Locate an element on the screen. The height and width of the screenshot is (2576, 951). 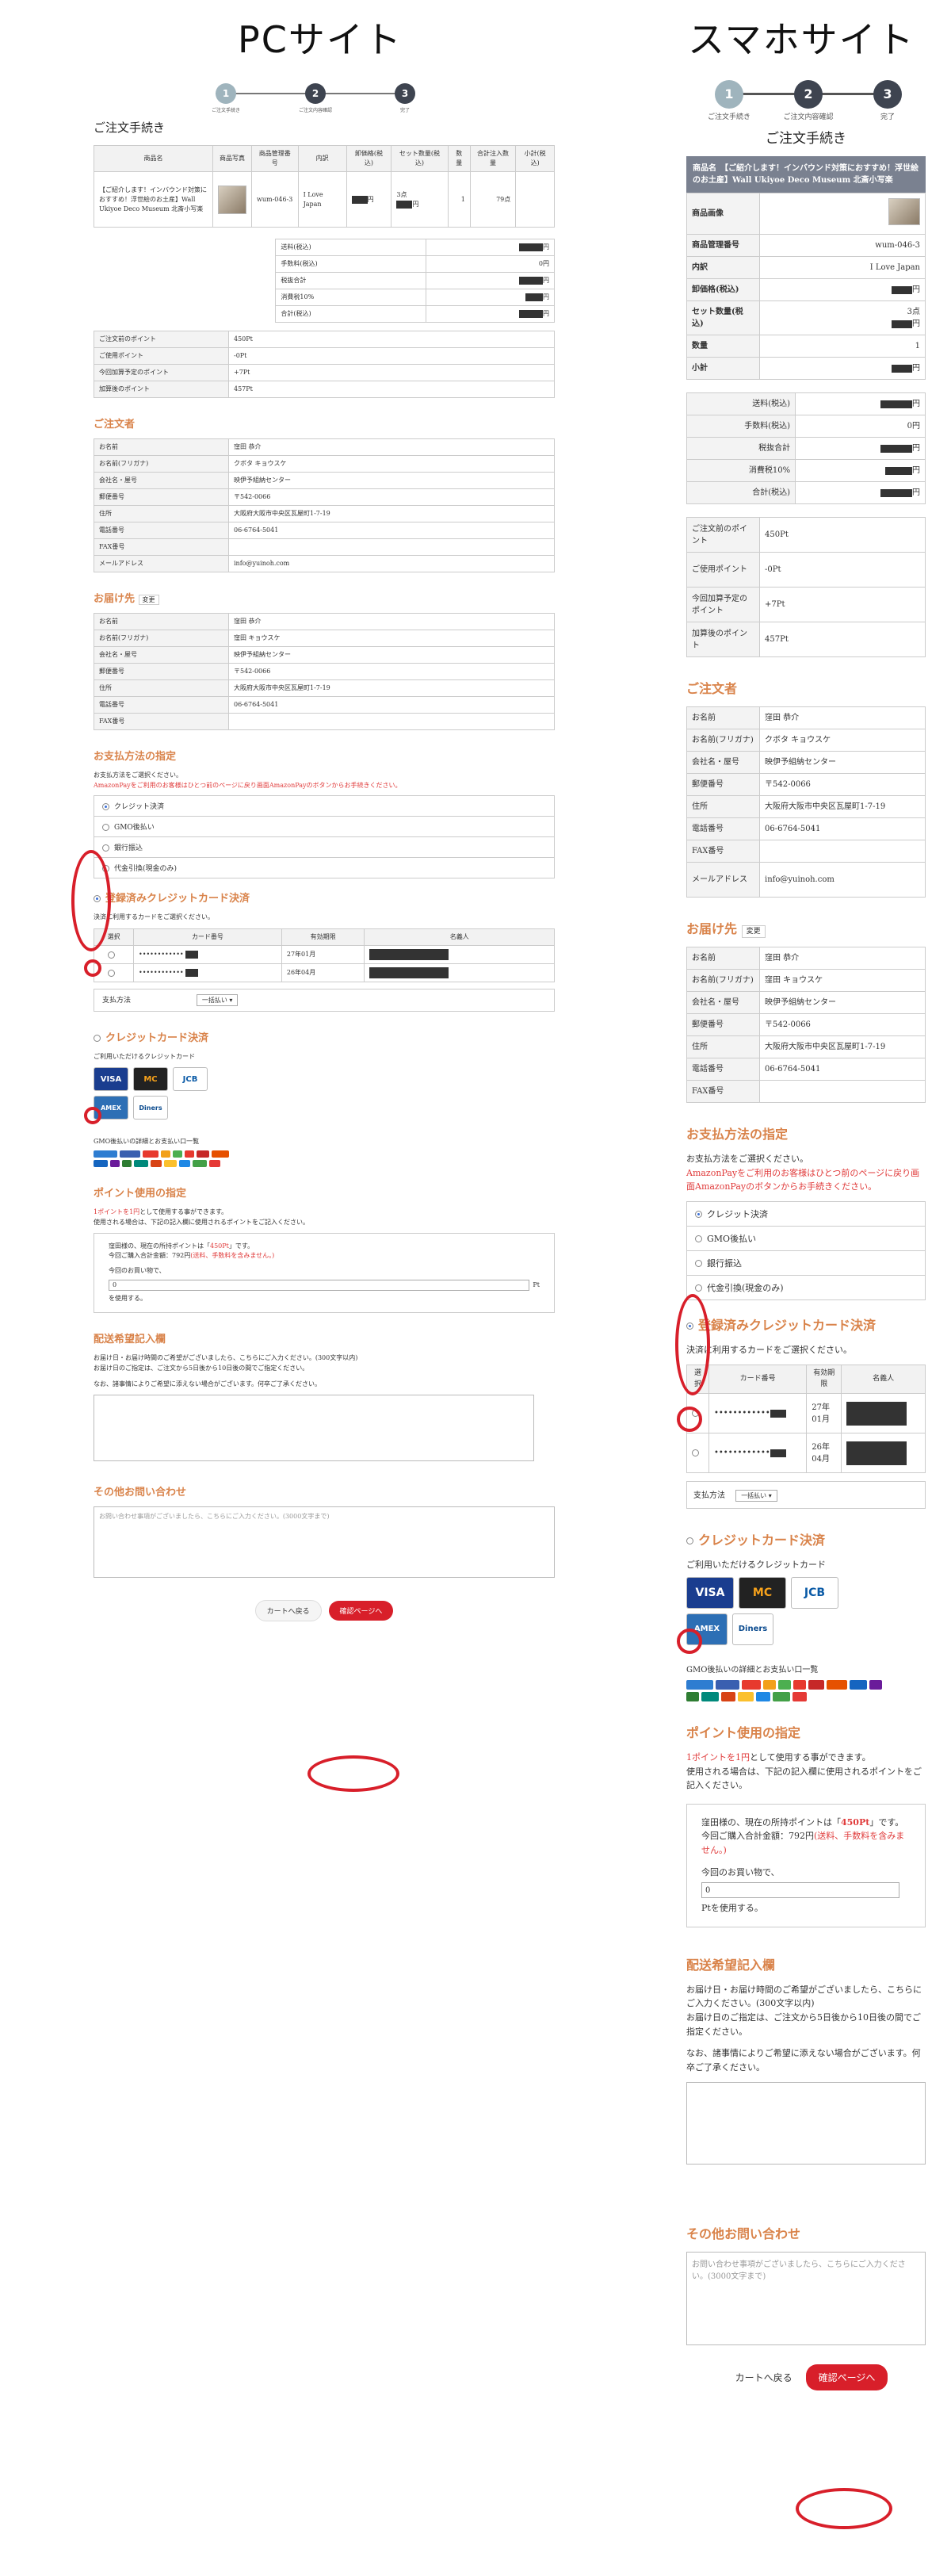
sp-ol6: FAX番号 is located at coordinates (723, 851).